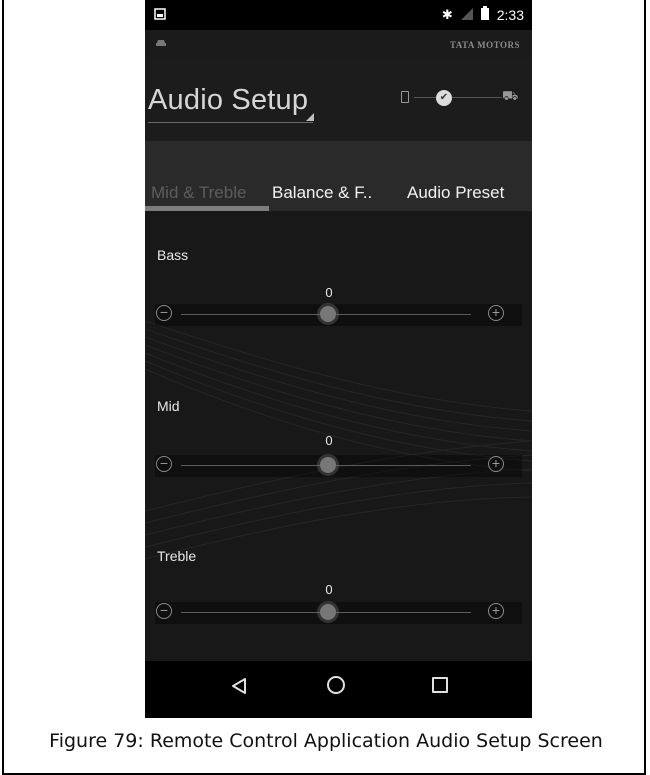 The height and width of the screenshot is (775, 650). What do you see at coordinates (338, 15) in the screenshot?
I see `status-bar: ✱ 2:33` at bounding box center [338, 15].